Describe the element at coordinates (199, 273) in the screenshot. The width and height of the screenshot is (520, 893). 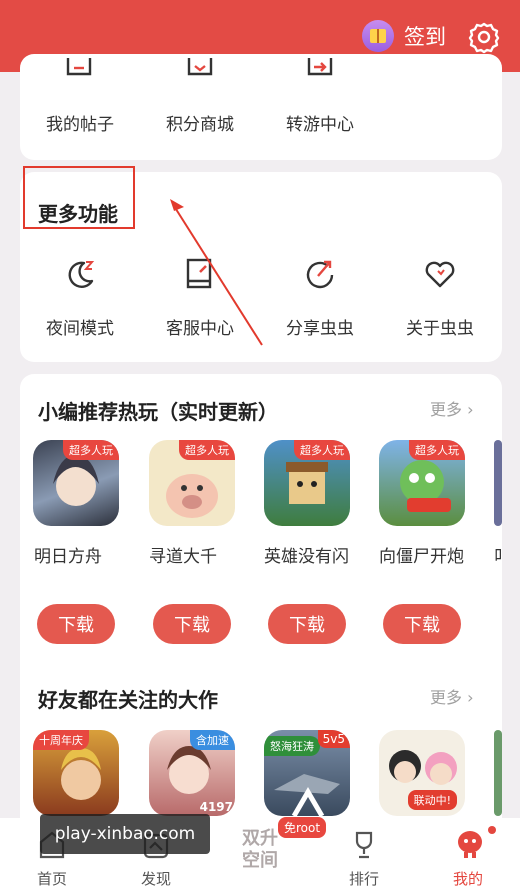
I see `notebook-icon` at that location.